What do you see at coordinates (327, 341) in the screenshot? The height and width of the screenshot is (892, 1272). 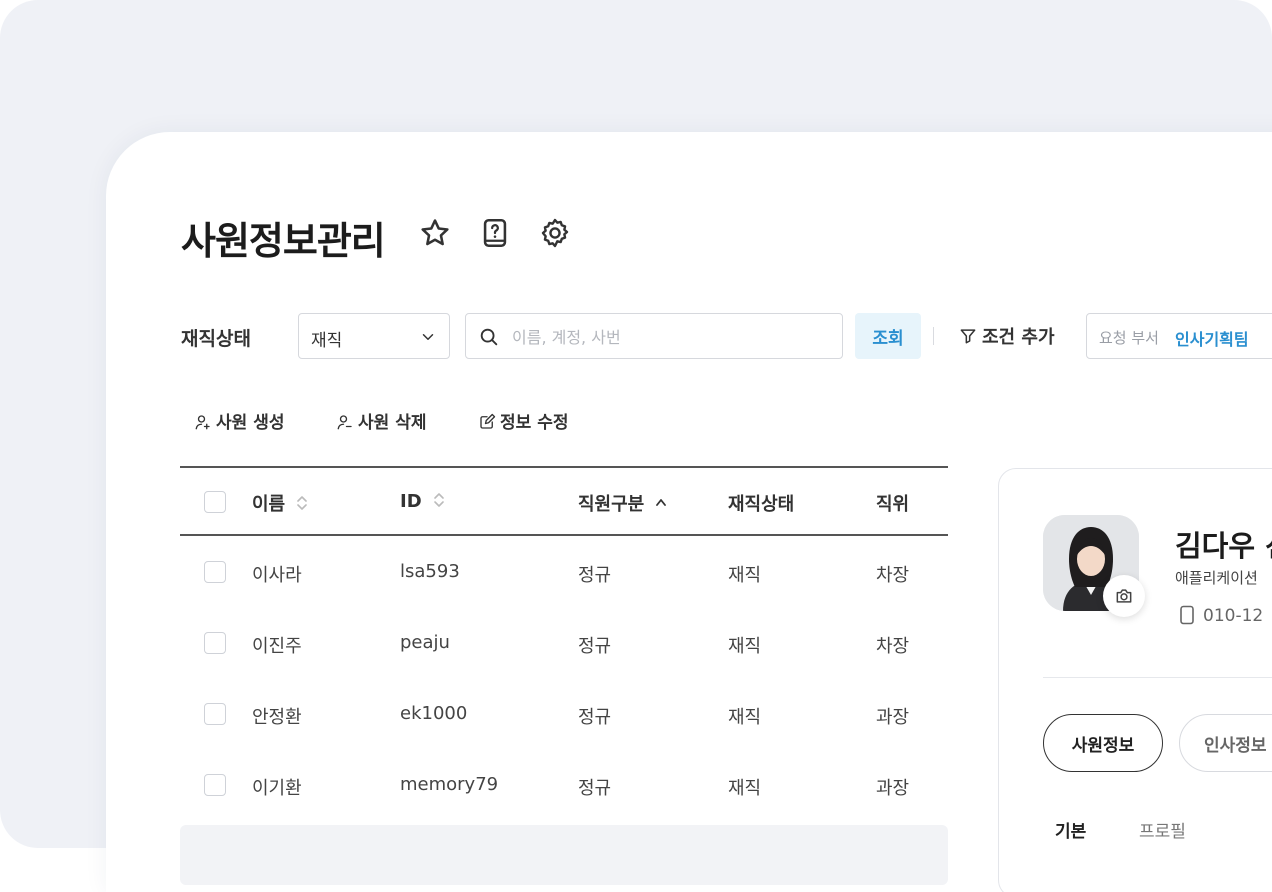 I see `status-select-value: 재직` at bounding box center [327, 341].